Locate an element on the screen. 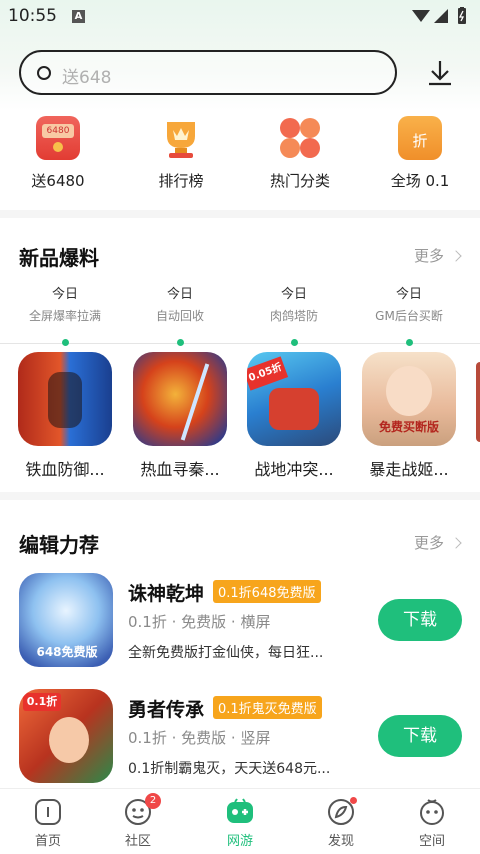 This screenshot has height=854, width=480. tab-profile: 空间 is located at coordinates (432, 823).